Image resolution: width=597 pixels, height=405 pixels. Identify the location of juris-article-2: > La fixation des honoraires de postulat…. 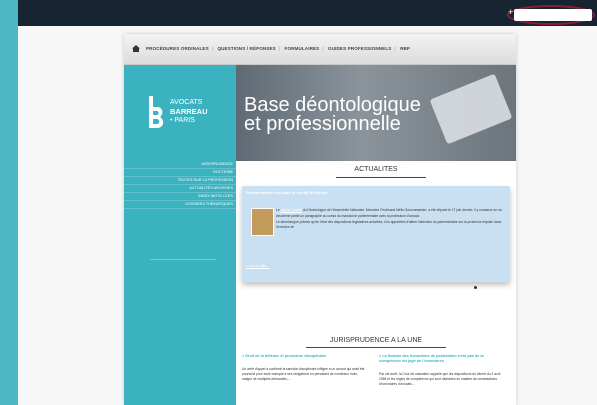
(441, 371).